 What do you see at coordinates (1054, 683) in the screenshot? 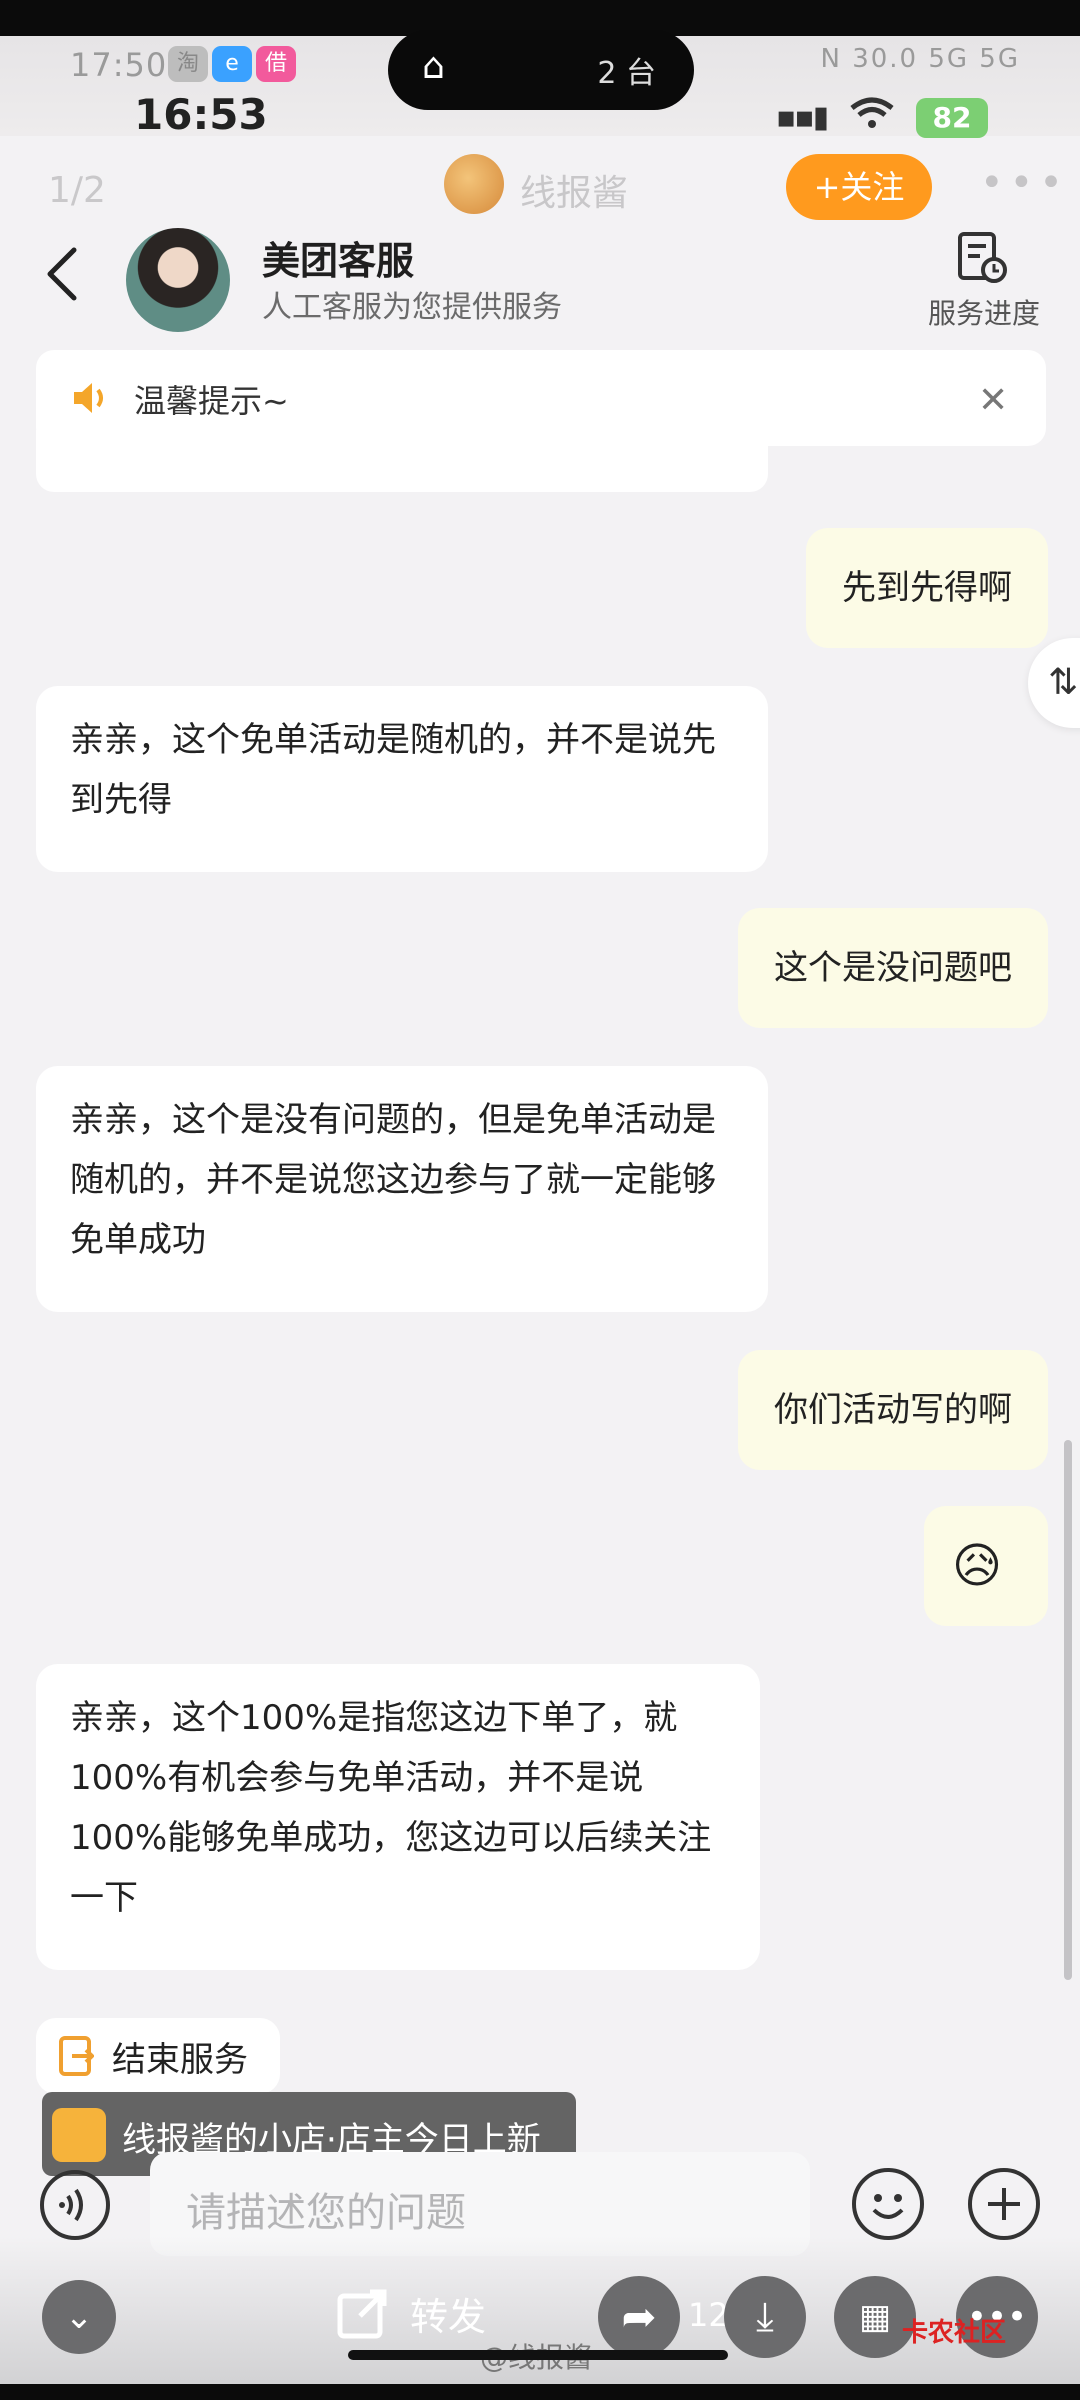
I see `scroll-toggle-icon: ⇅` at bounding box center [1054, 683].